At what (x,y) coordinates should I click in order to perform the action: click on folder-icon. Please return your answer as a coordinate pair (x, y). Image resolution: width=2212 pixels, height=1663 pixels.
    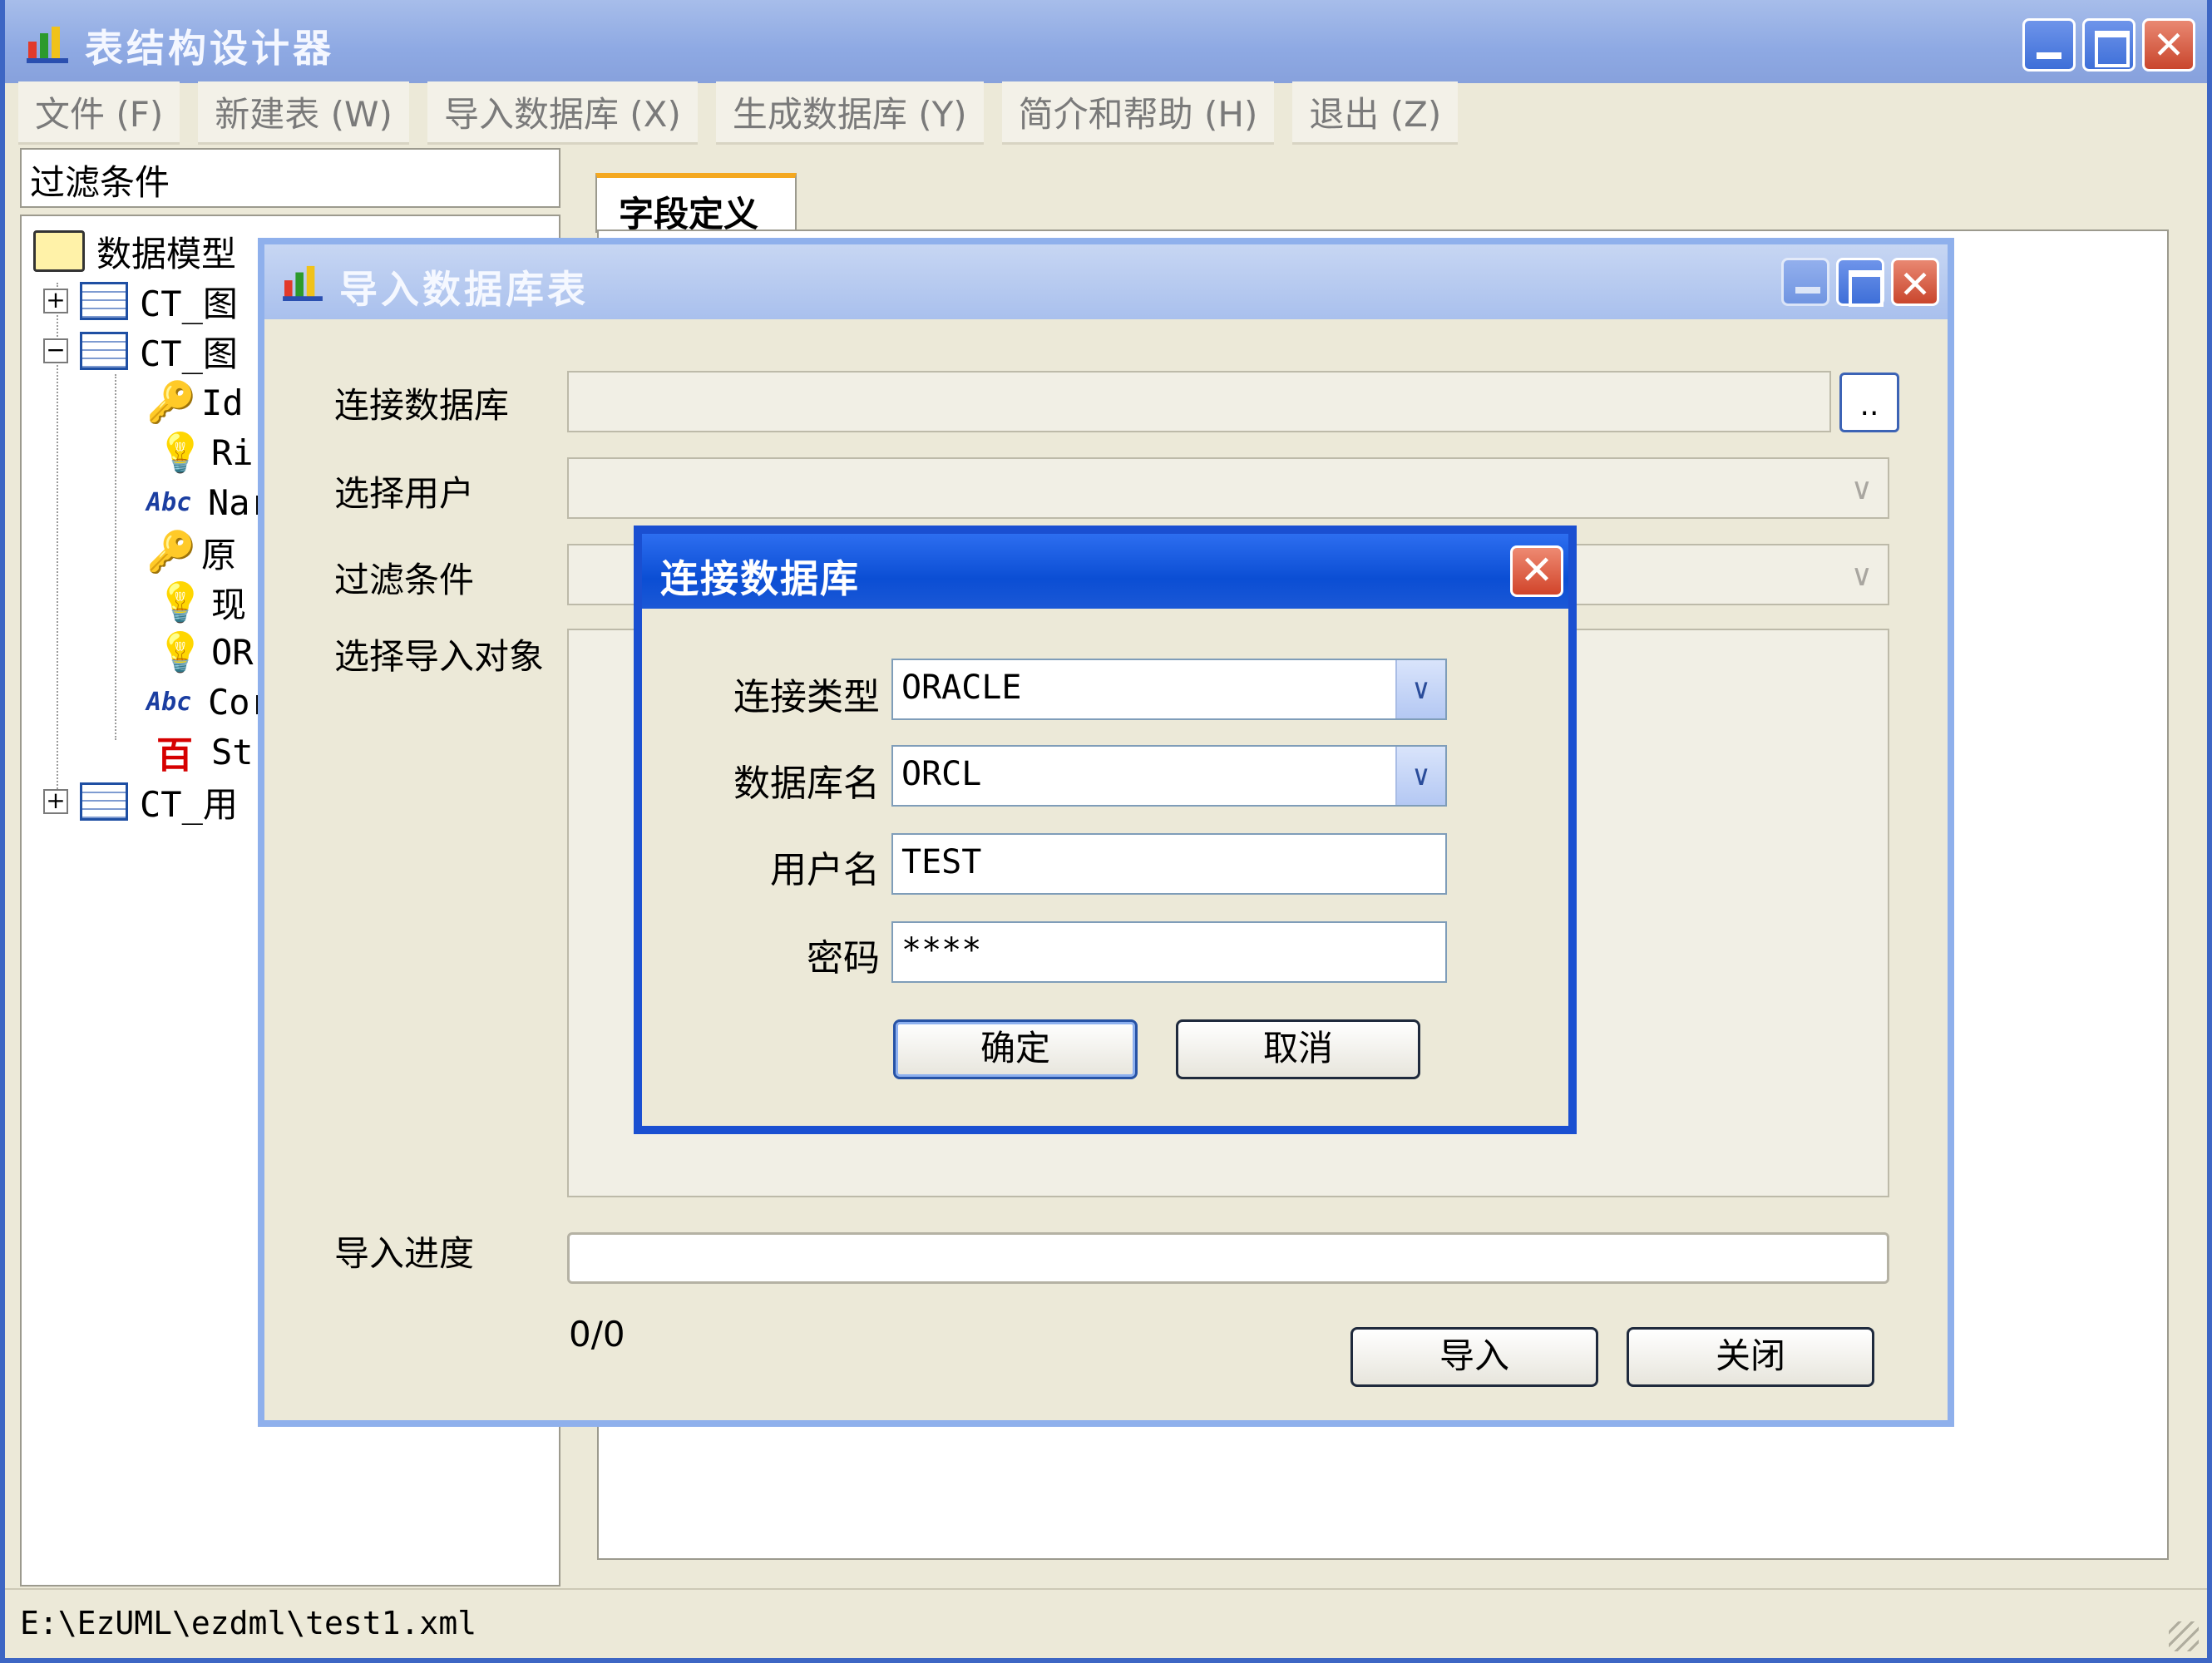
    Looking at the image, I should click on (59, 251).